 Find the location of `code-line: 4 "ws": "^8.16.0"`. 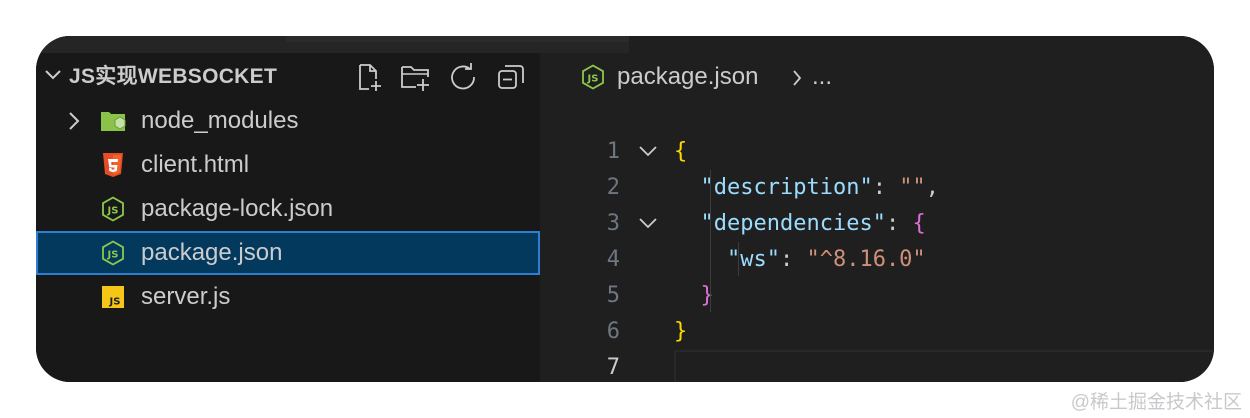

code-line: 4 "ws": "^8.16.0" is located at coordinates (877, 260).